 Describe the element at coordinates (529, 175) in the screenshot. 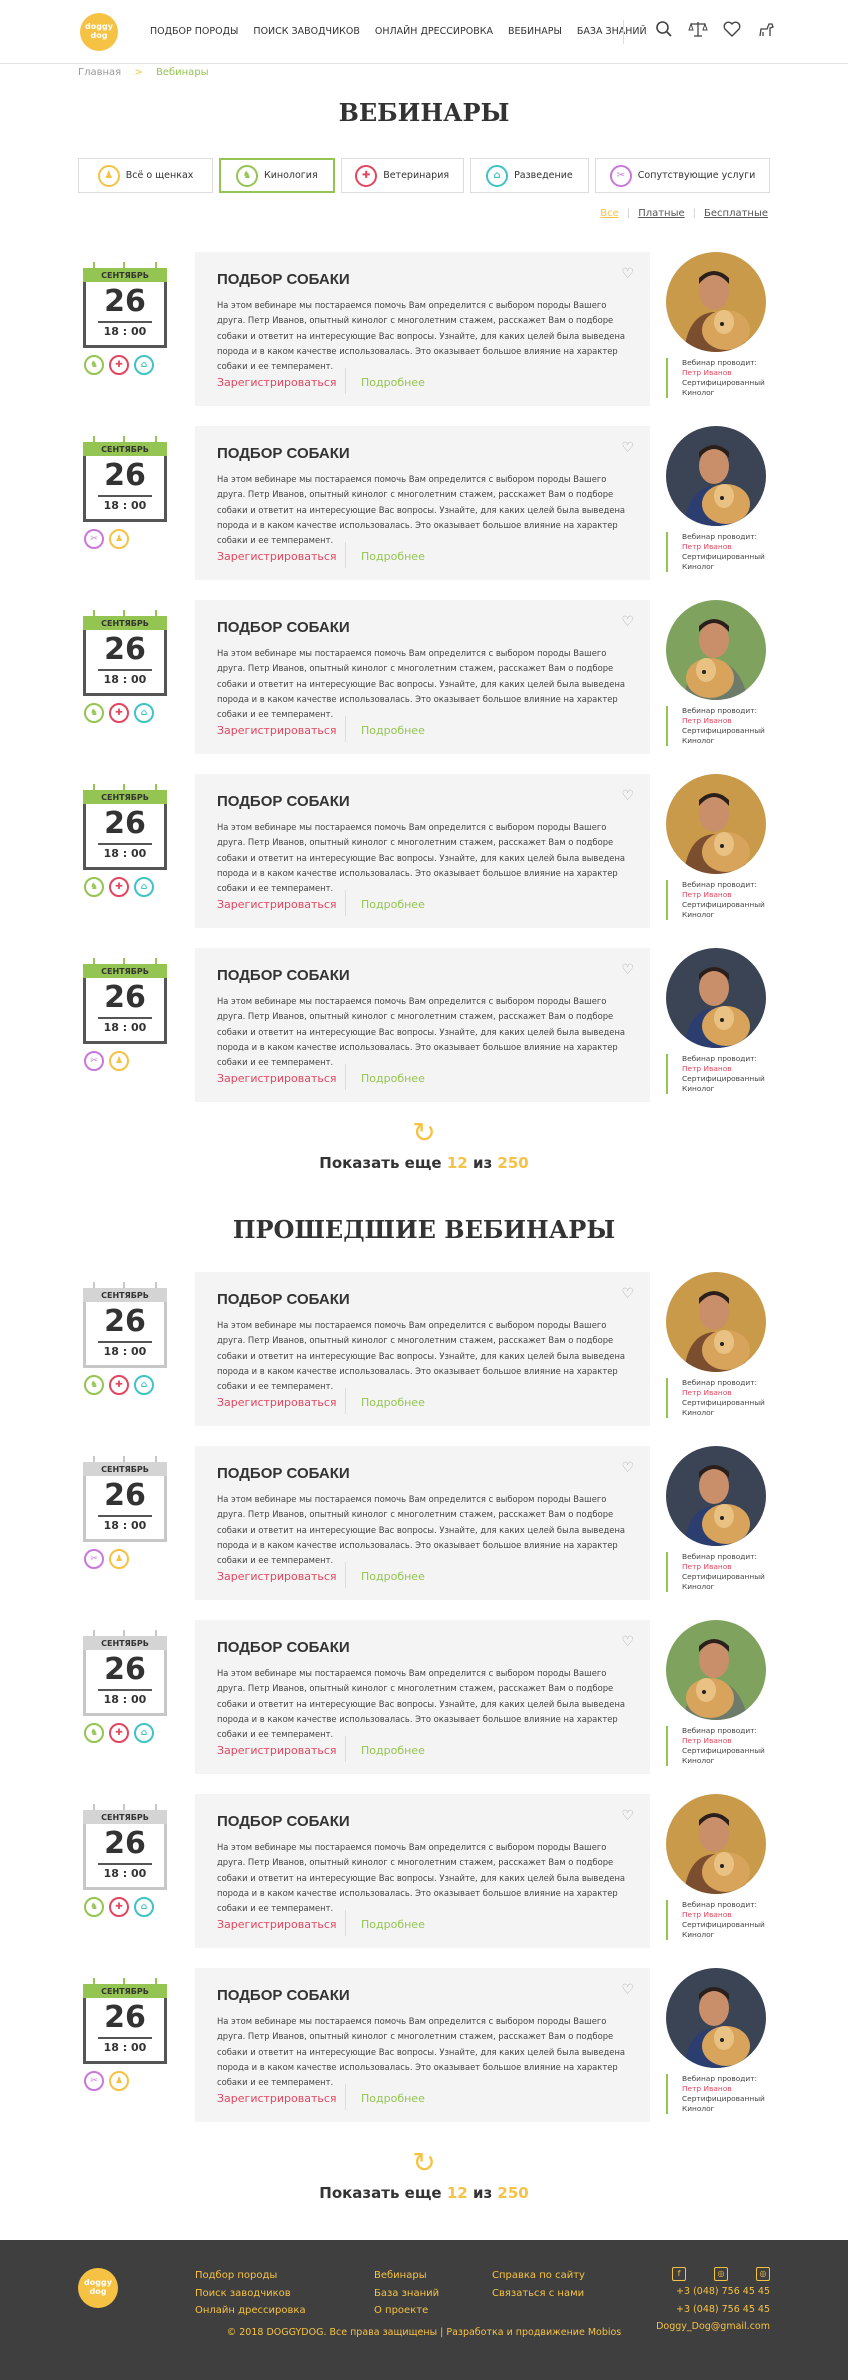

I see `category-tab: ⌂ Разведение` at that location.